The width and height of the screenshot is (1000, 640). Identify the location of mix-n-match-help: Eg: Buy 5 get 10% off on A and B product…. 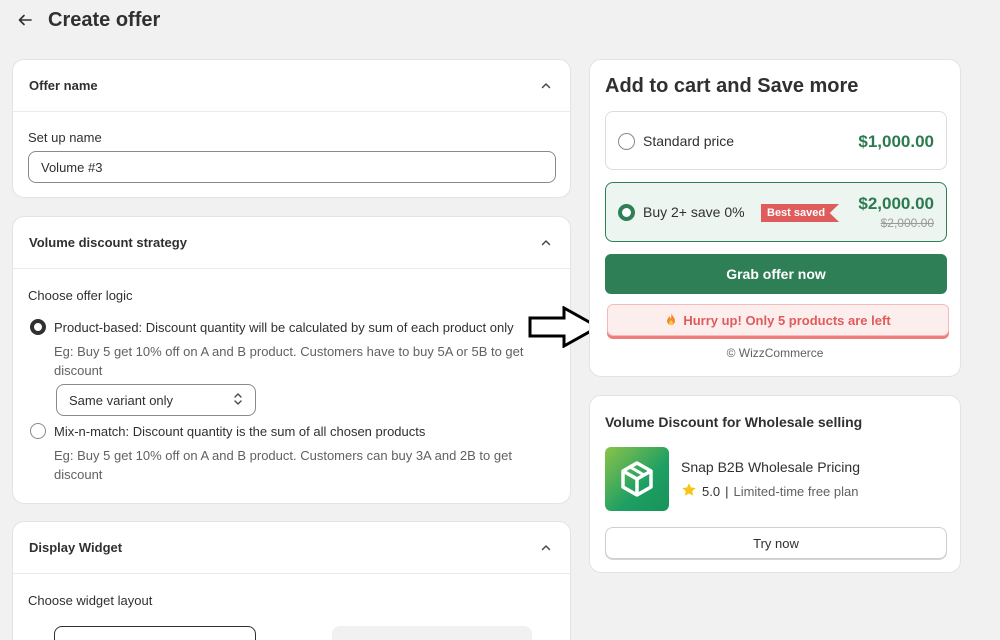
(283, 455).